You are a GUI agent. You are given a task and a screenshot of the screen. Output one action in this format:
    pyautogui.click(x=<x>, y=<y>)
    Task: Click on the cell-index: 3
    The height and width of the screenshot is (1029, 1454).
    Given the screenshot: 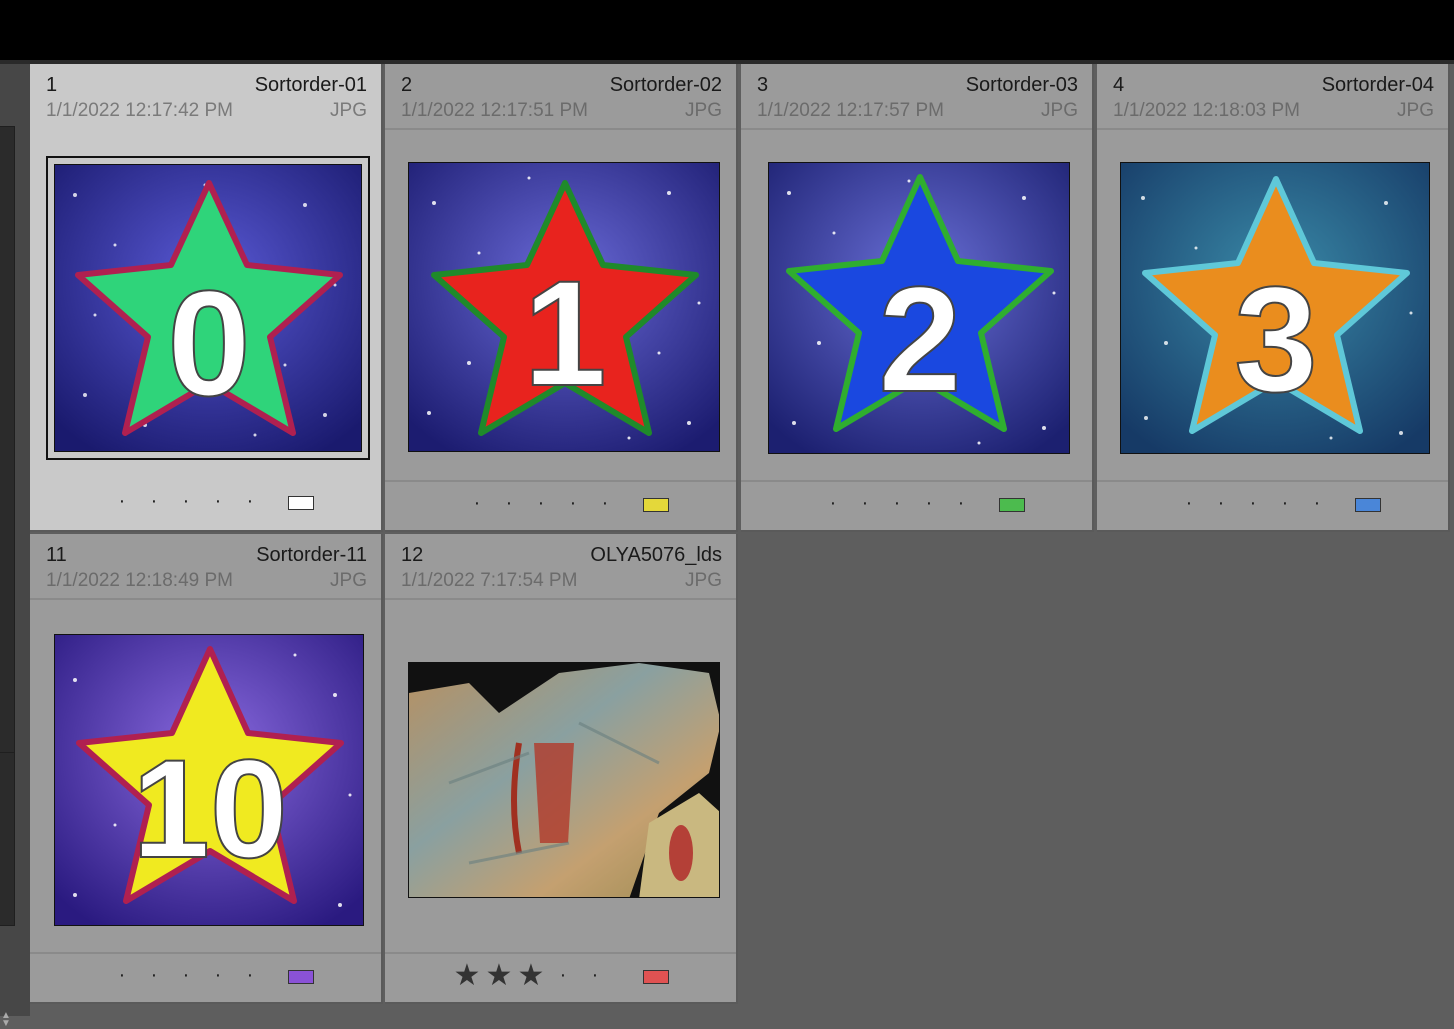 What is the action you would take?
    pyautogui.click(x=763, y=85)
    